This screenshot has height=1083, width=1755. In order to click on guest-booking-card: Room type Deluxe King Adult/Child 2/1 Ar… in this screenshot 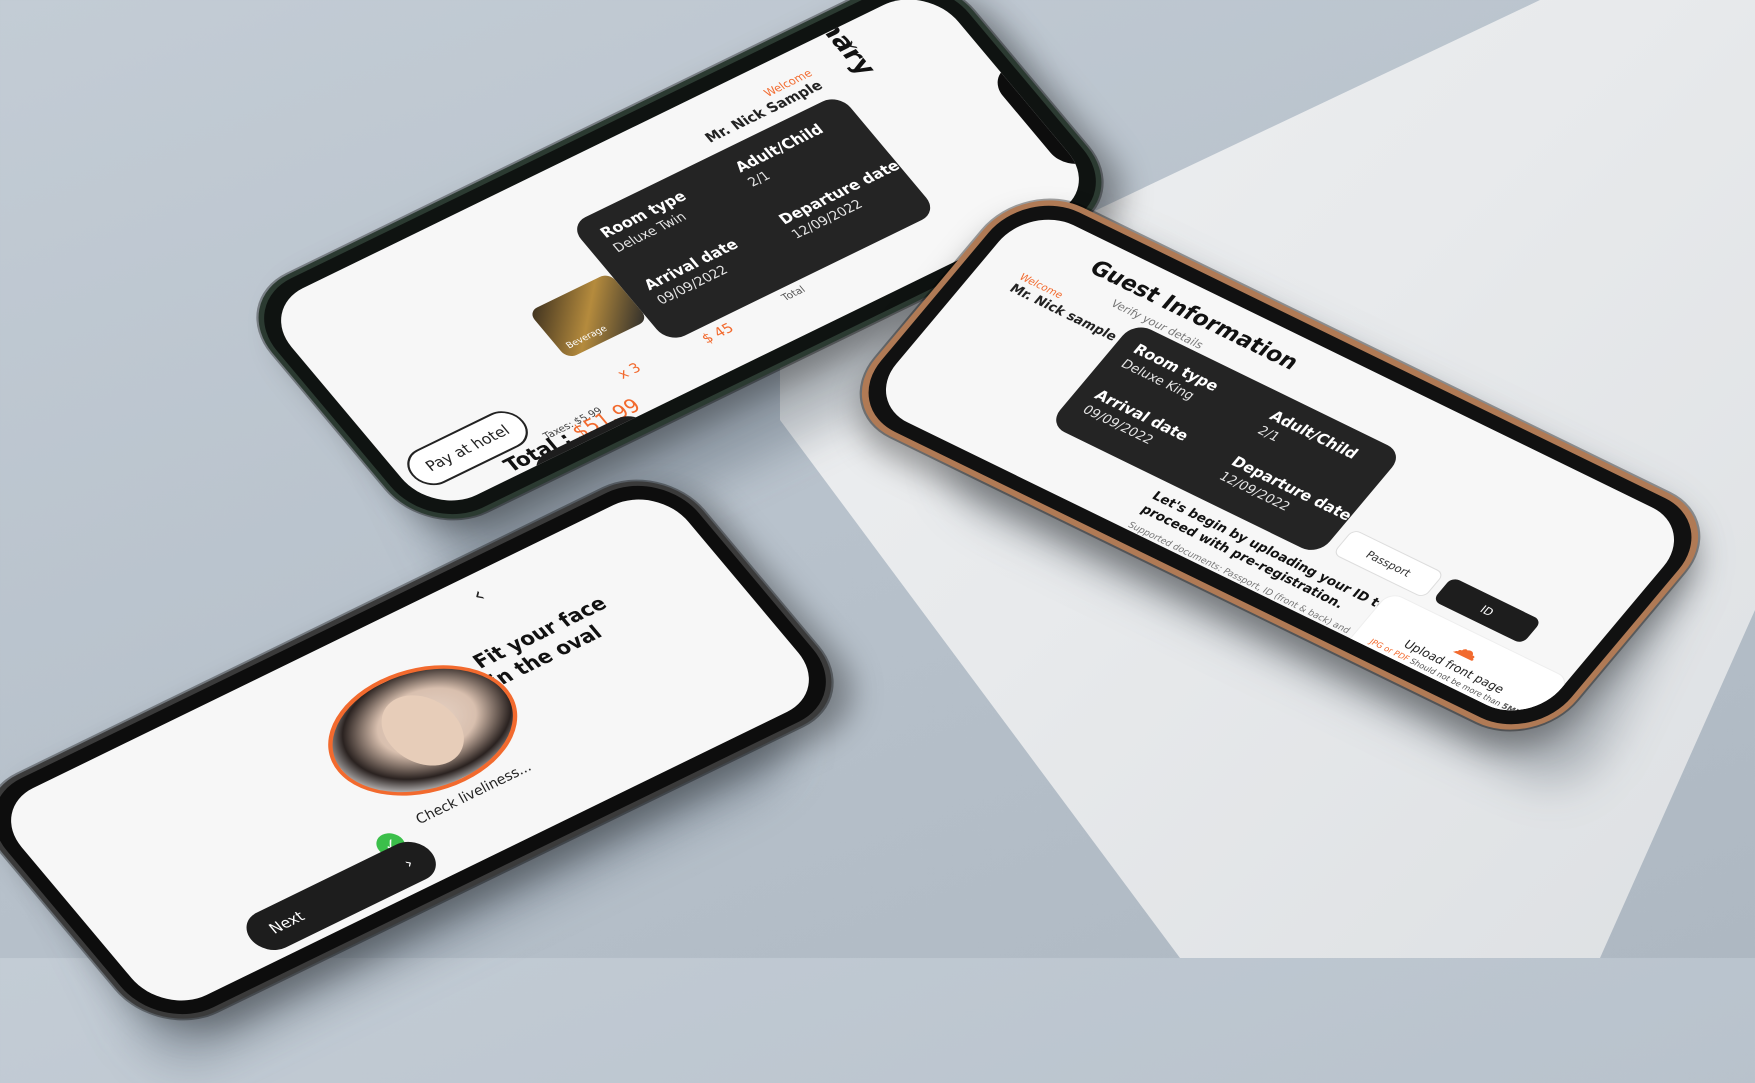, I will do `click(1226, 438)`.